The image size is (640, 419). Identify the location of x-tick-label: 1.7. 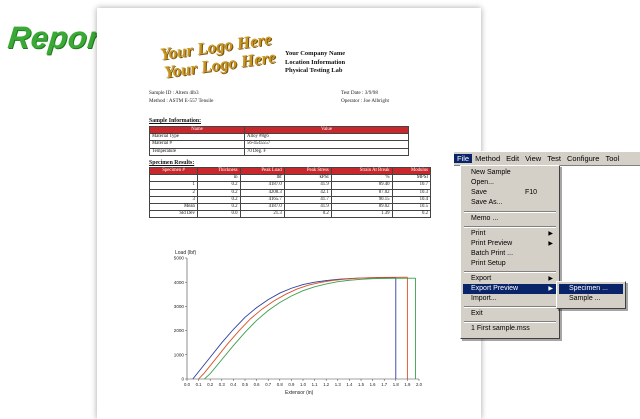
(384, 384).